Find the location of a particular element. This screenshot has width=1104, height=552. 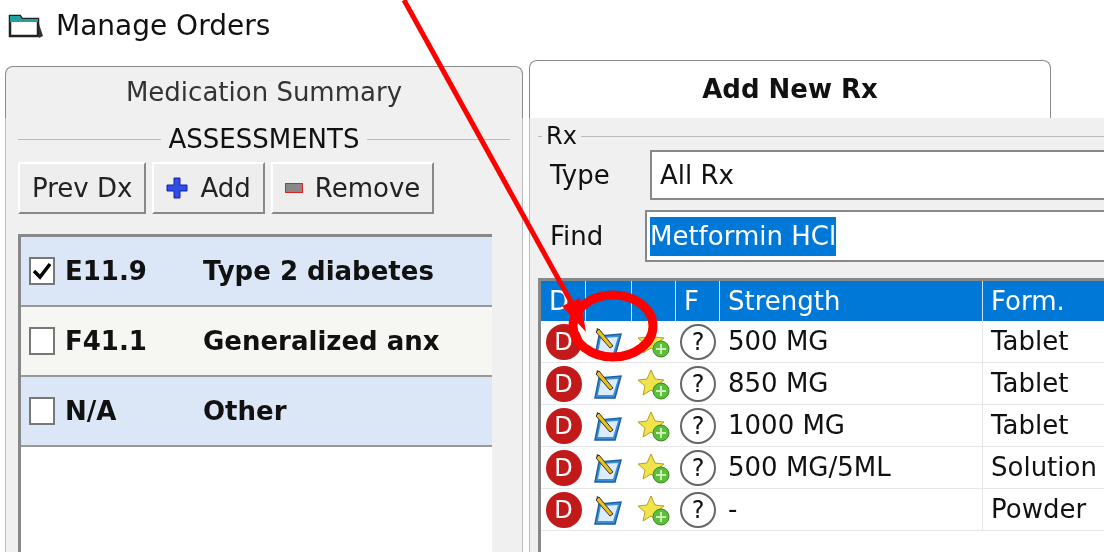

strength-cell-text: 1000 MG is located at coordinates (786, 425).